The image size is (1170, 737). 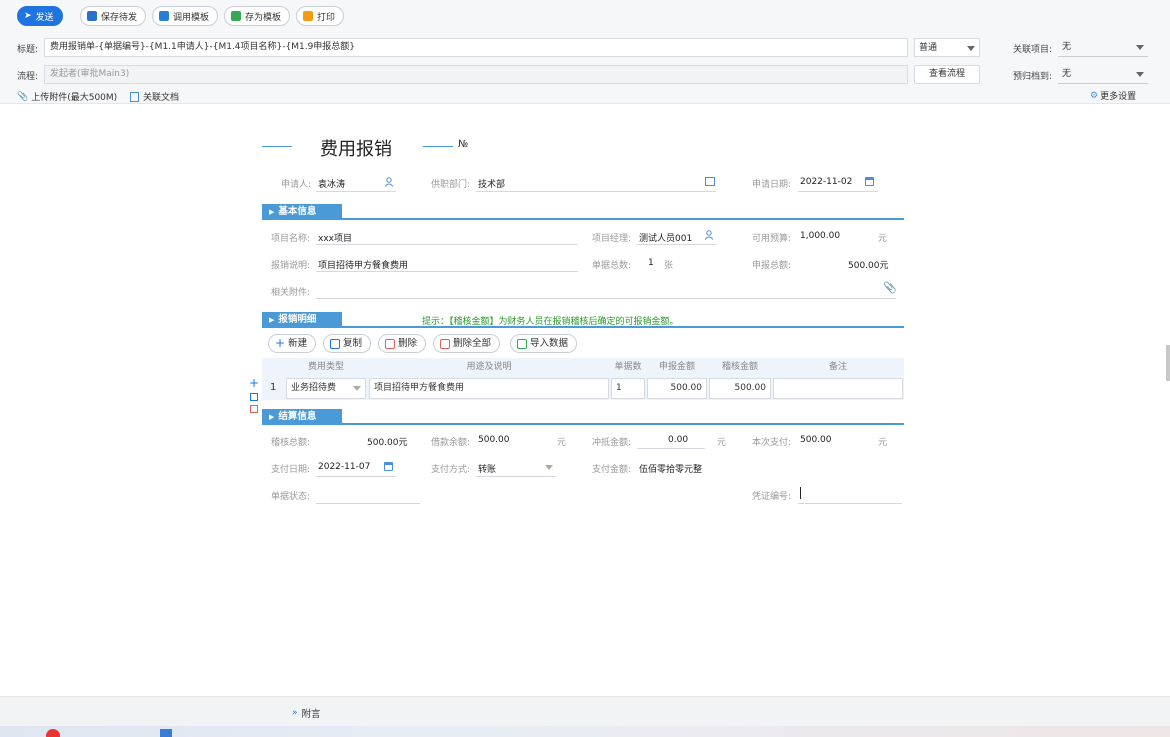 What do you see at coordinates (67, 97) in the screenshot?
I see `upload-attachment-link: 📎 上传附件(最大500M)` at bounding box center [67, 97].